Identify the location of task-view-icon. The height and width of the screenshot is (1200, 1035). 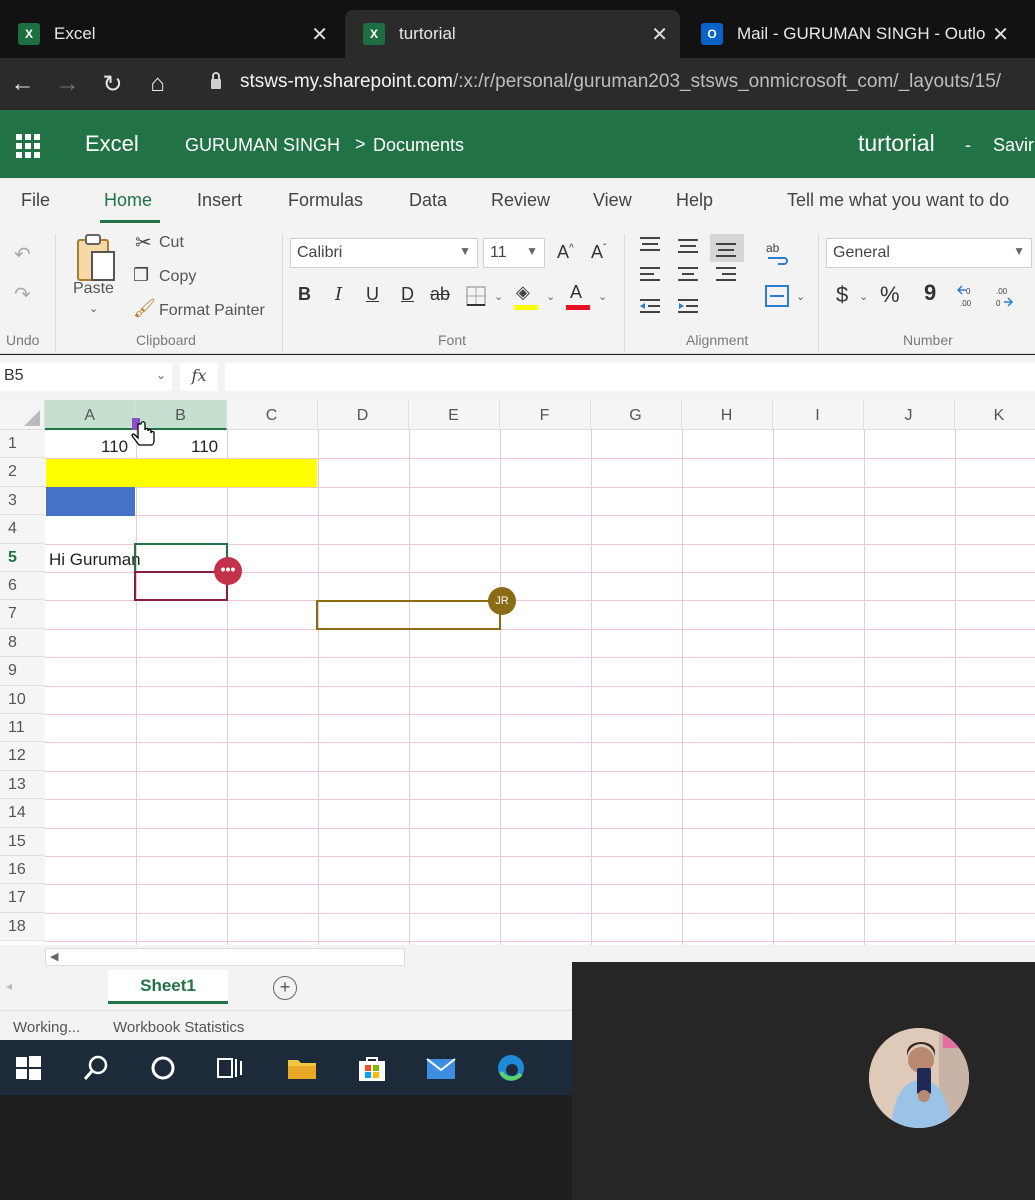
(230, 1068).